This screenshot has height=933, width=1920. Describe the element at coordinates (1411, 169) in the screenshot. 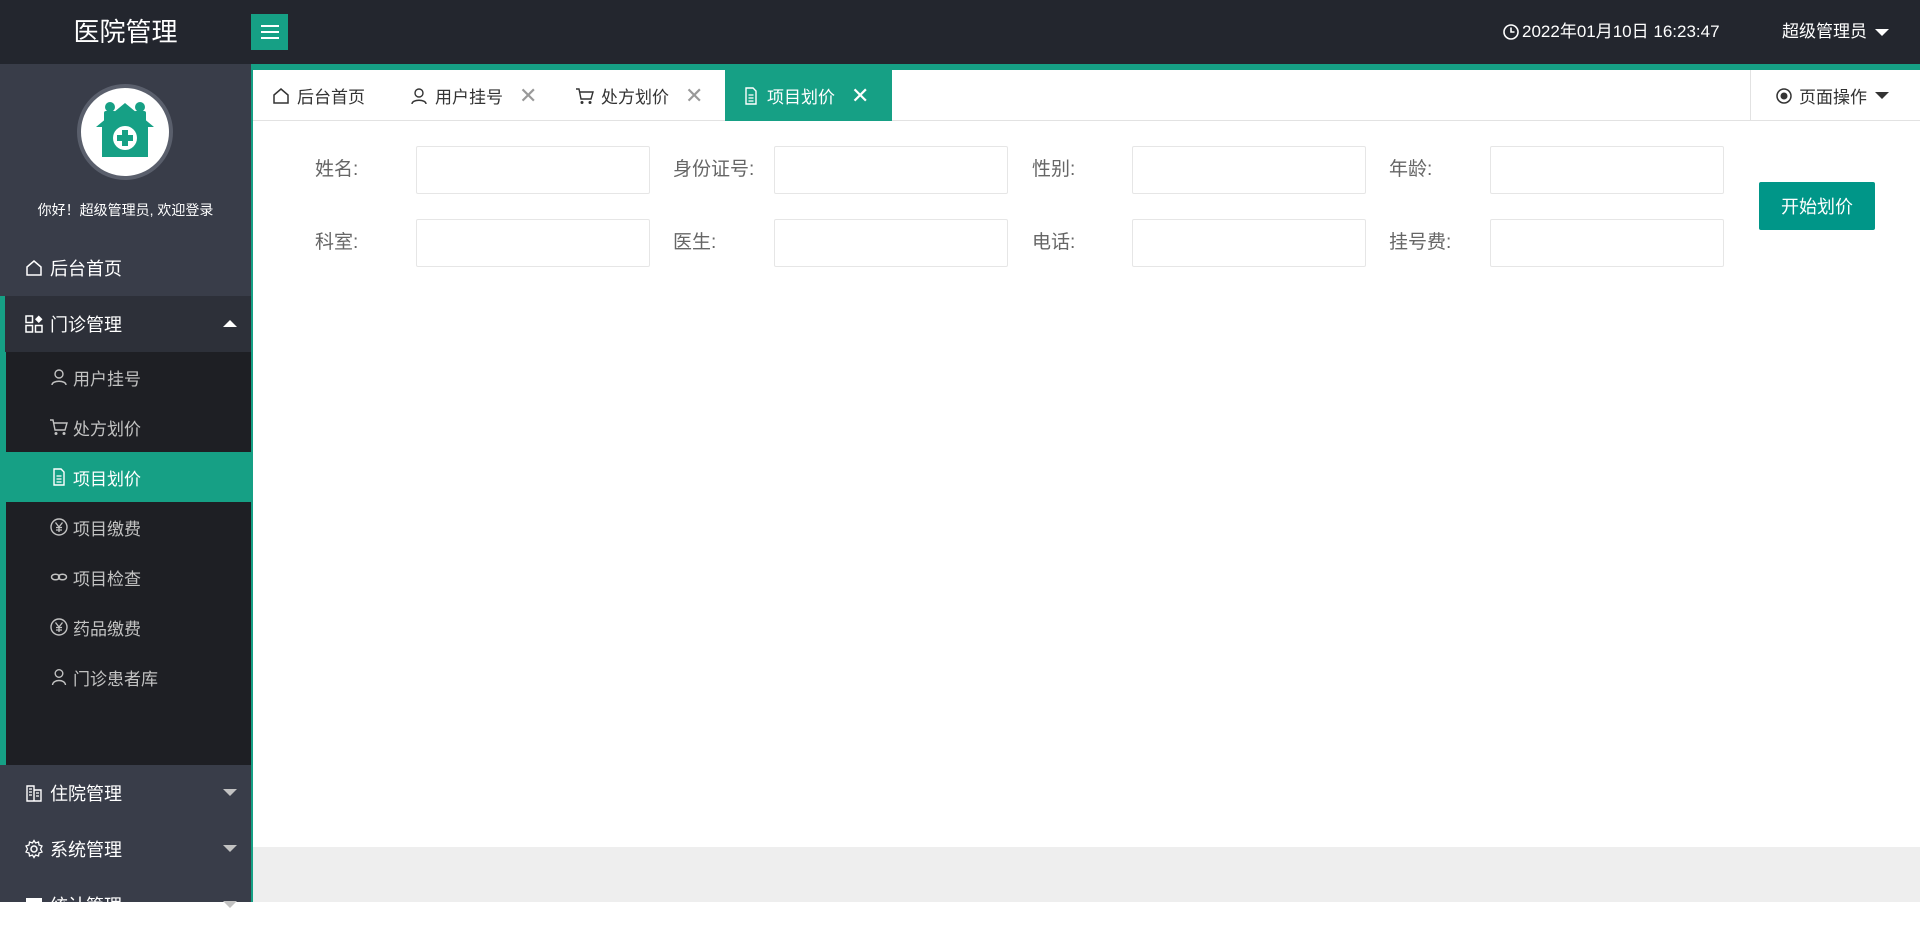

I see `age-label: 年龄:` at that location.